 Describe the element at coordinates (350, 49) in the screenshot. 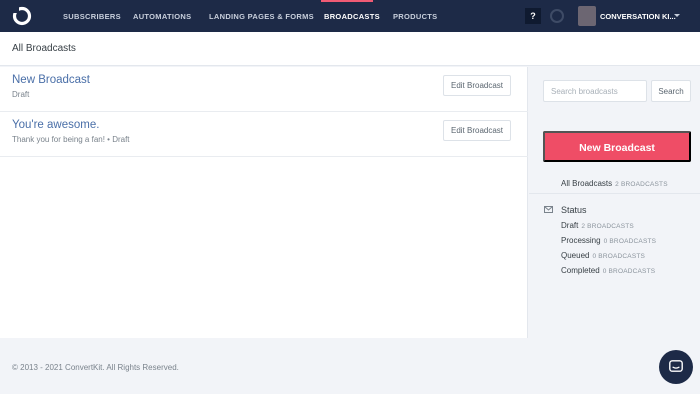

I see `page-header: All Broadcasts` at that location.